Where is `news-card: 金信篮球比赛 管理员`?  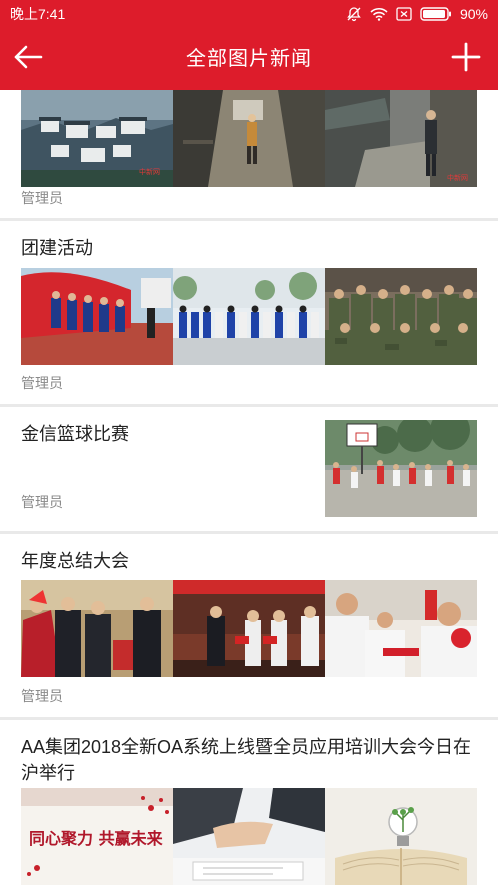 news-card: 金信篮球比赛 管理员 is located at coordinates (249, 469).